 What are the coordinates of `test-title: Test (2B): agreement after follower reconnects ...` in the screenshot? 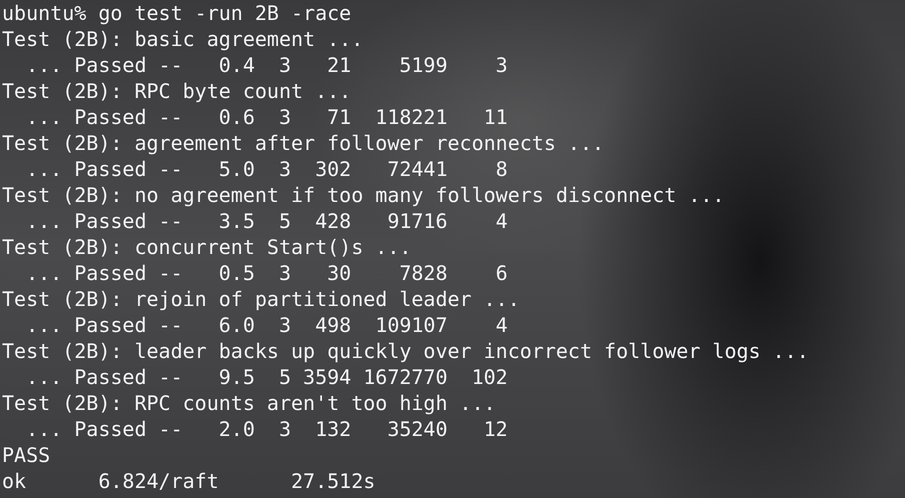 It's located at (303, 143).